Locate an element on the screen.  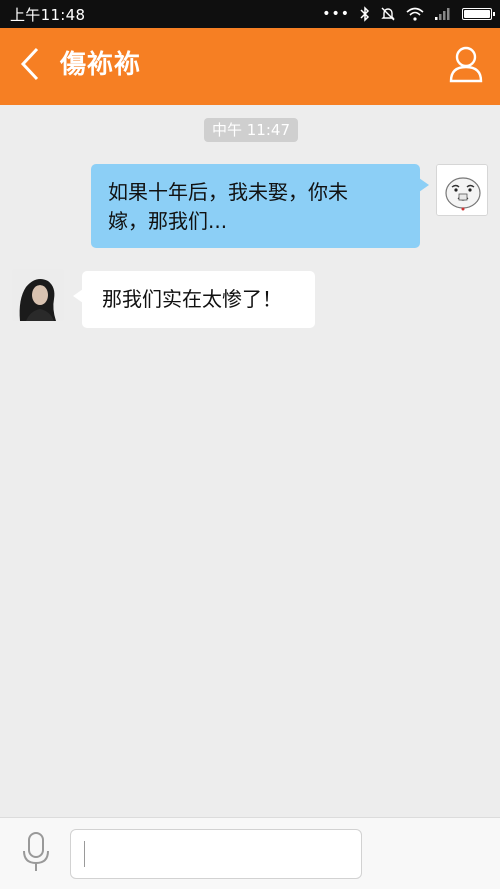
profile-icon is located at coordinates (466, 66).